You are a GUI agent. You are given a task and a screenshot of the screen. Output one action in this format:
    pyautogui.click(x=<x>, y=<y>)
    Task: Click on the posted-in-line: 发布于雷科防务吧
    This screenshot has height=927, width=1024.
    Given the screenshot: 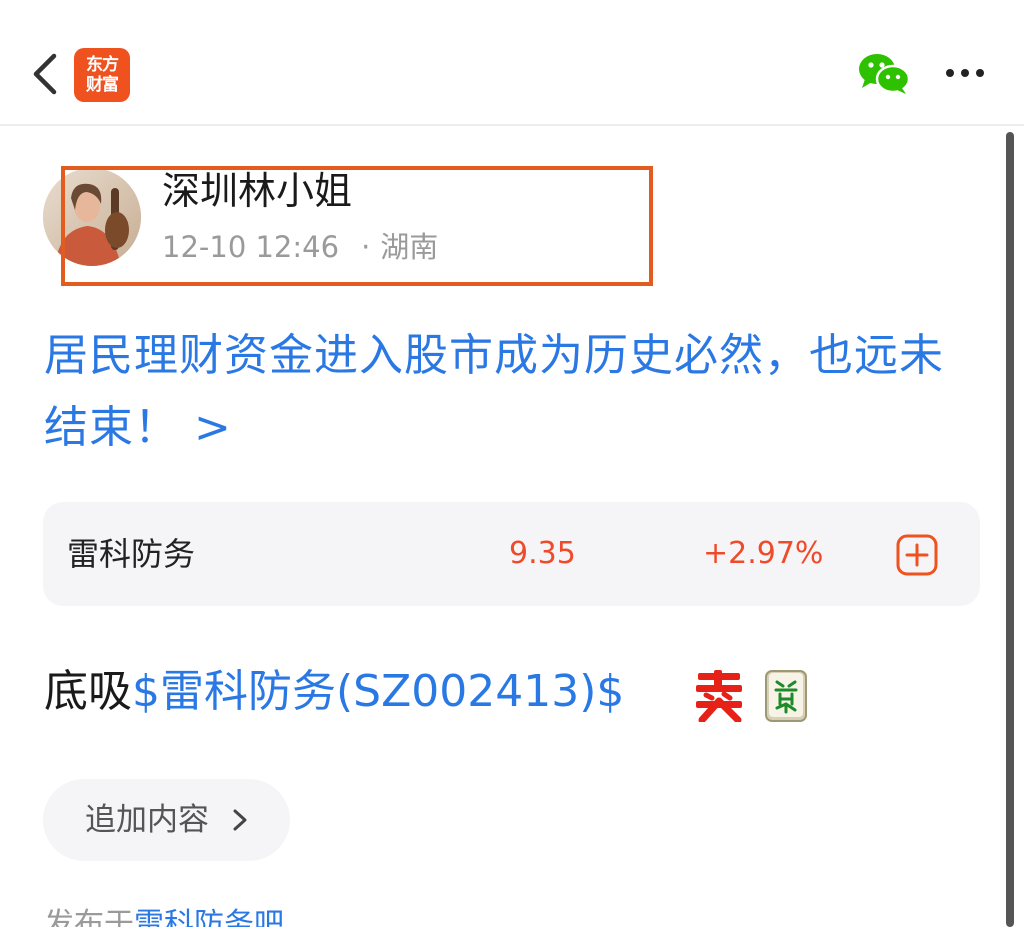 What is the action you would take?
    pyautogui.click(x=164, y=915)
    